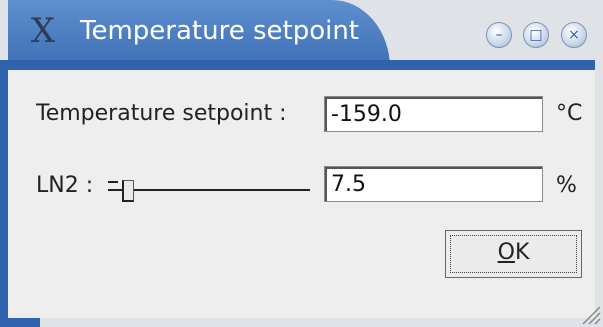 The image size is (603, 327). I want to click on minimize-button: –, so click(499, 35).